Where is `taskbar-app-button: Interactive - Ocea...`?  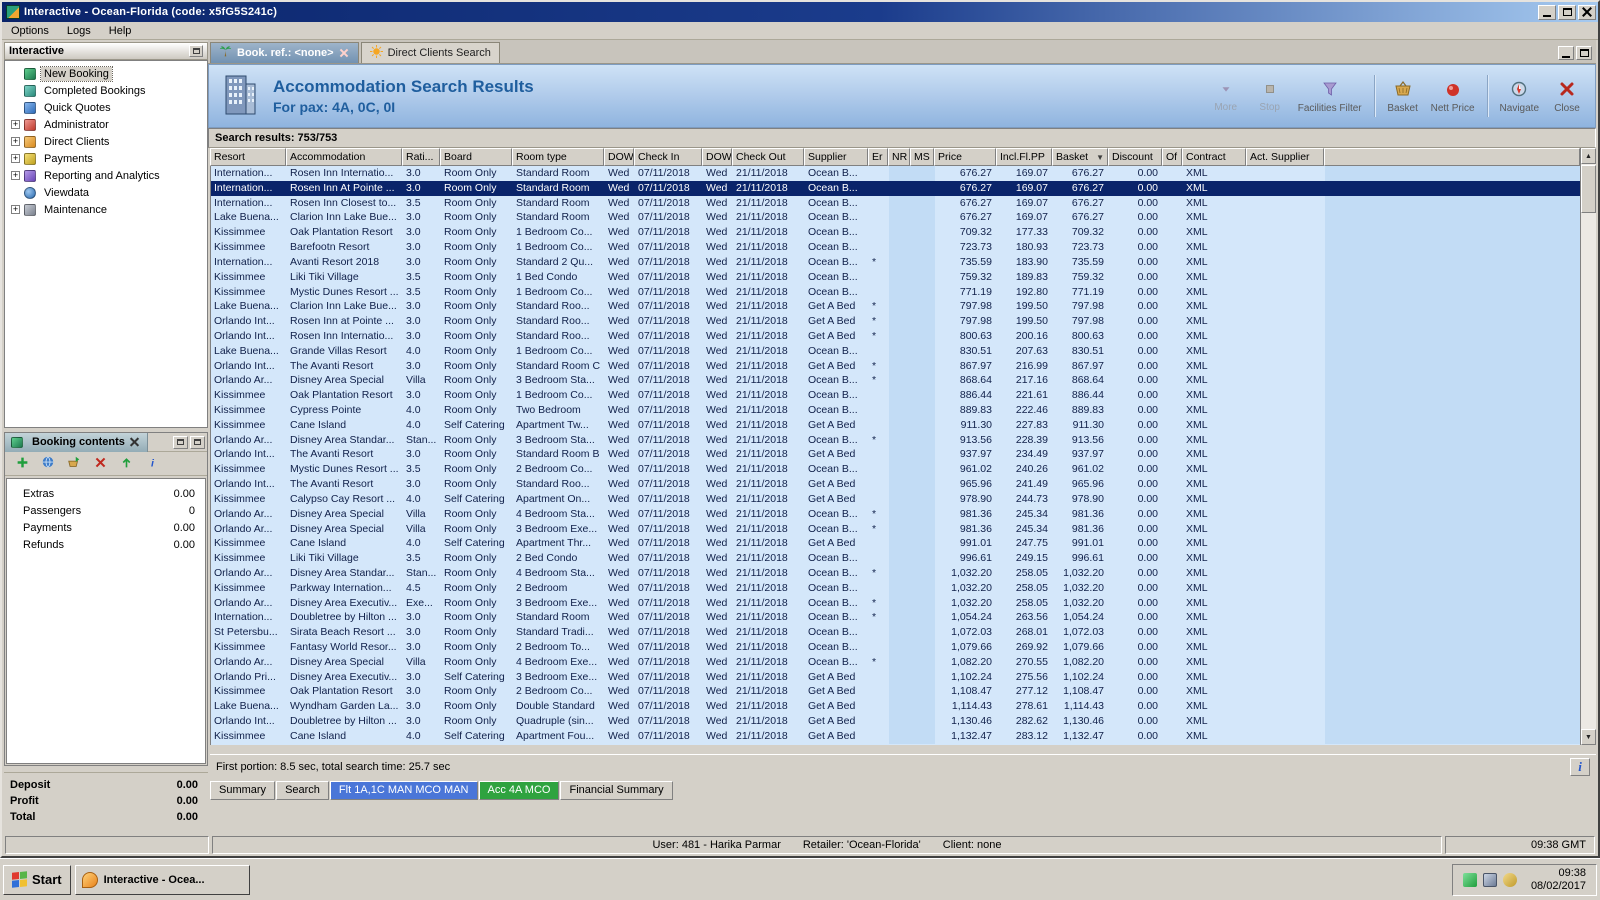
taskbar-app-button: Interactive - Ocea... is located at coordinates (162, 879).